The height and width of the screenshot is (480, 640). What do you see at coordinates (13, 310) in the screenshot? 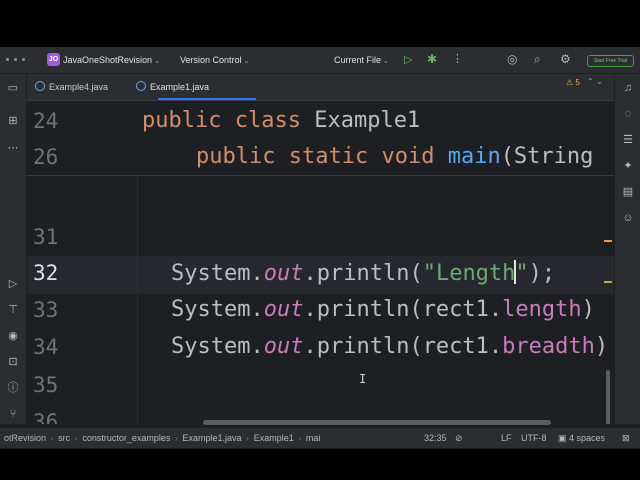
I see `build-hammer-icon: ⊤` at bounding box center [13, 310].